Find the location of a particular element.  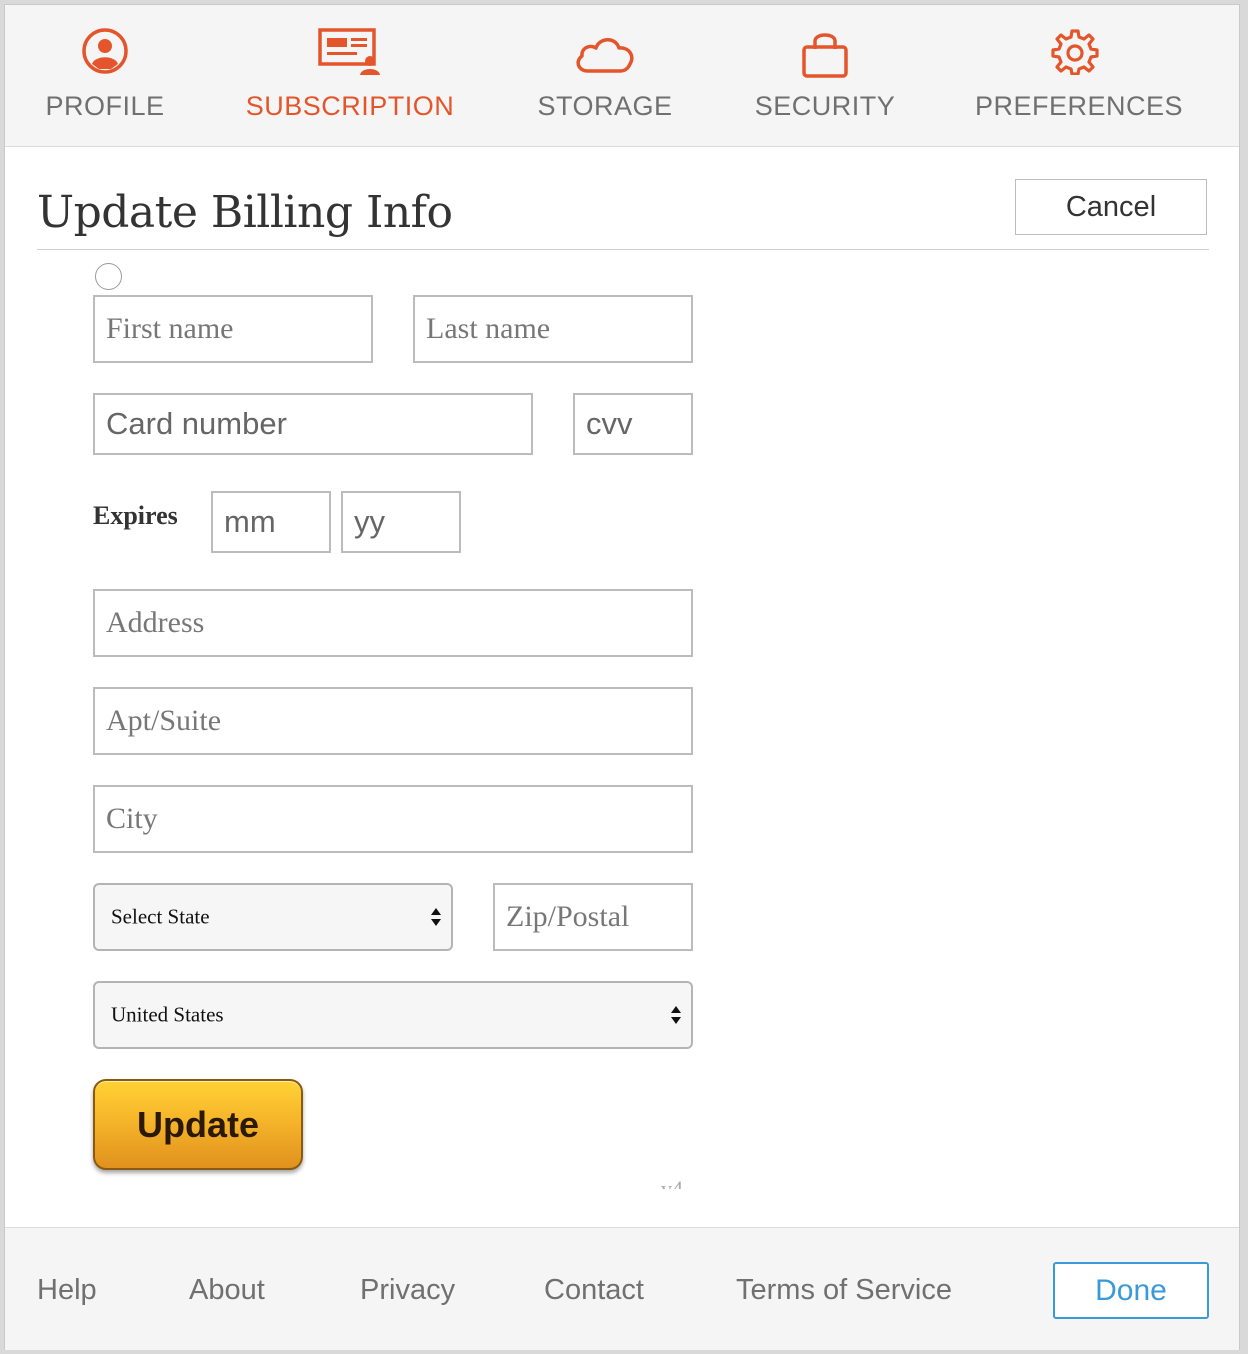

subscription-card-icon is located at coordinates (350, 54).